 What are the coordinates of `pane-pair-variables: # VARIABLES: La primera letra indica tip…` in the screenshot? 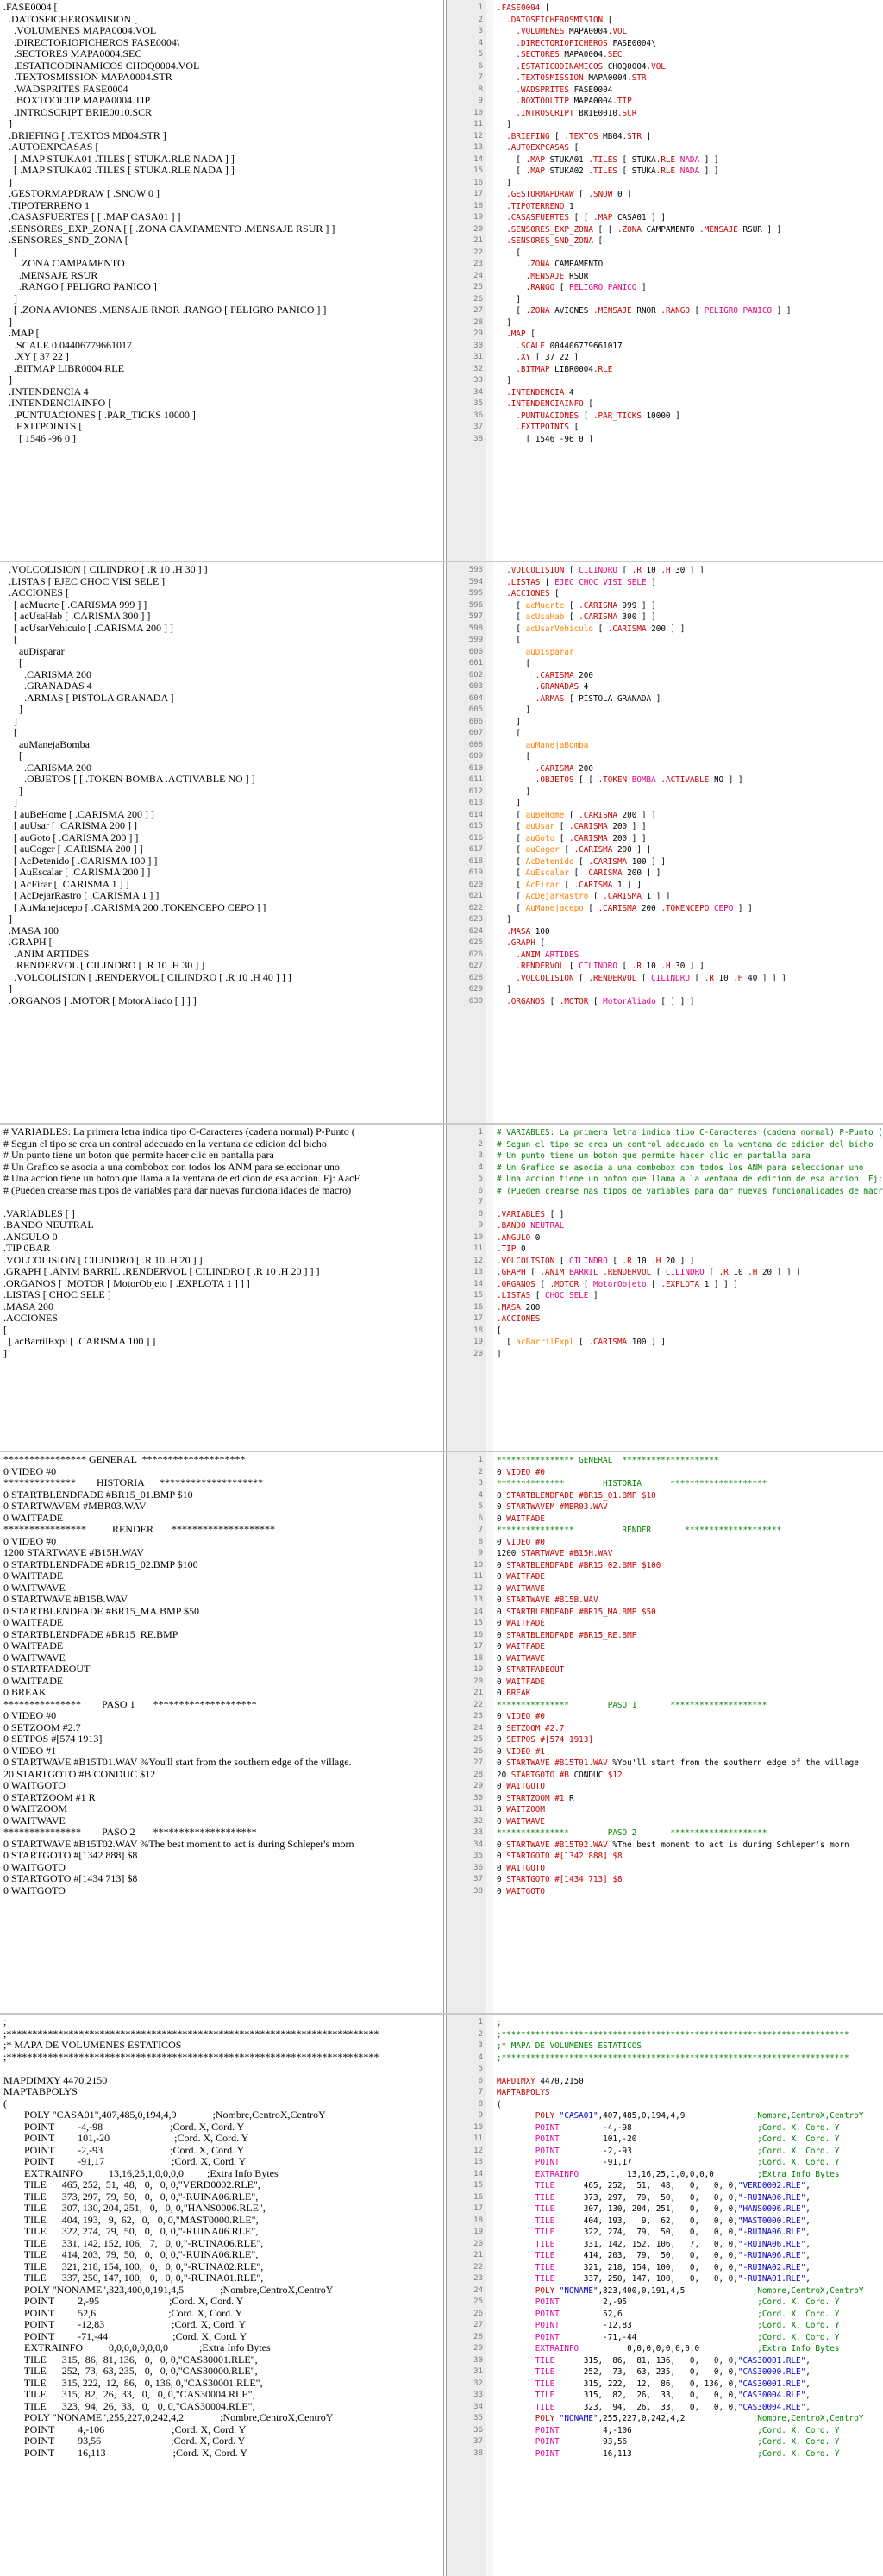 It's located at (441, 1288).